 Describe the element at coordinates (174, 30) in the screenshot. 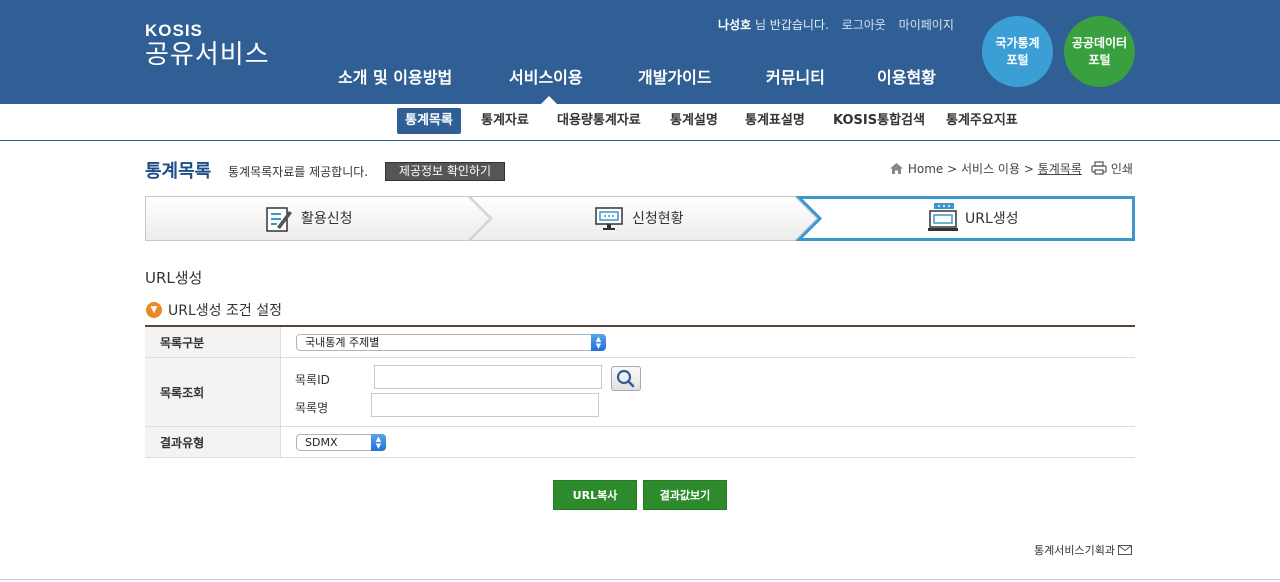

I see `logo-kosis: KOSIS` at that location.